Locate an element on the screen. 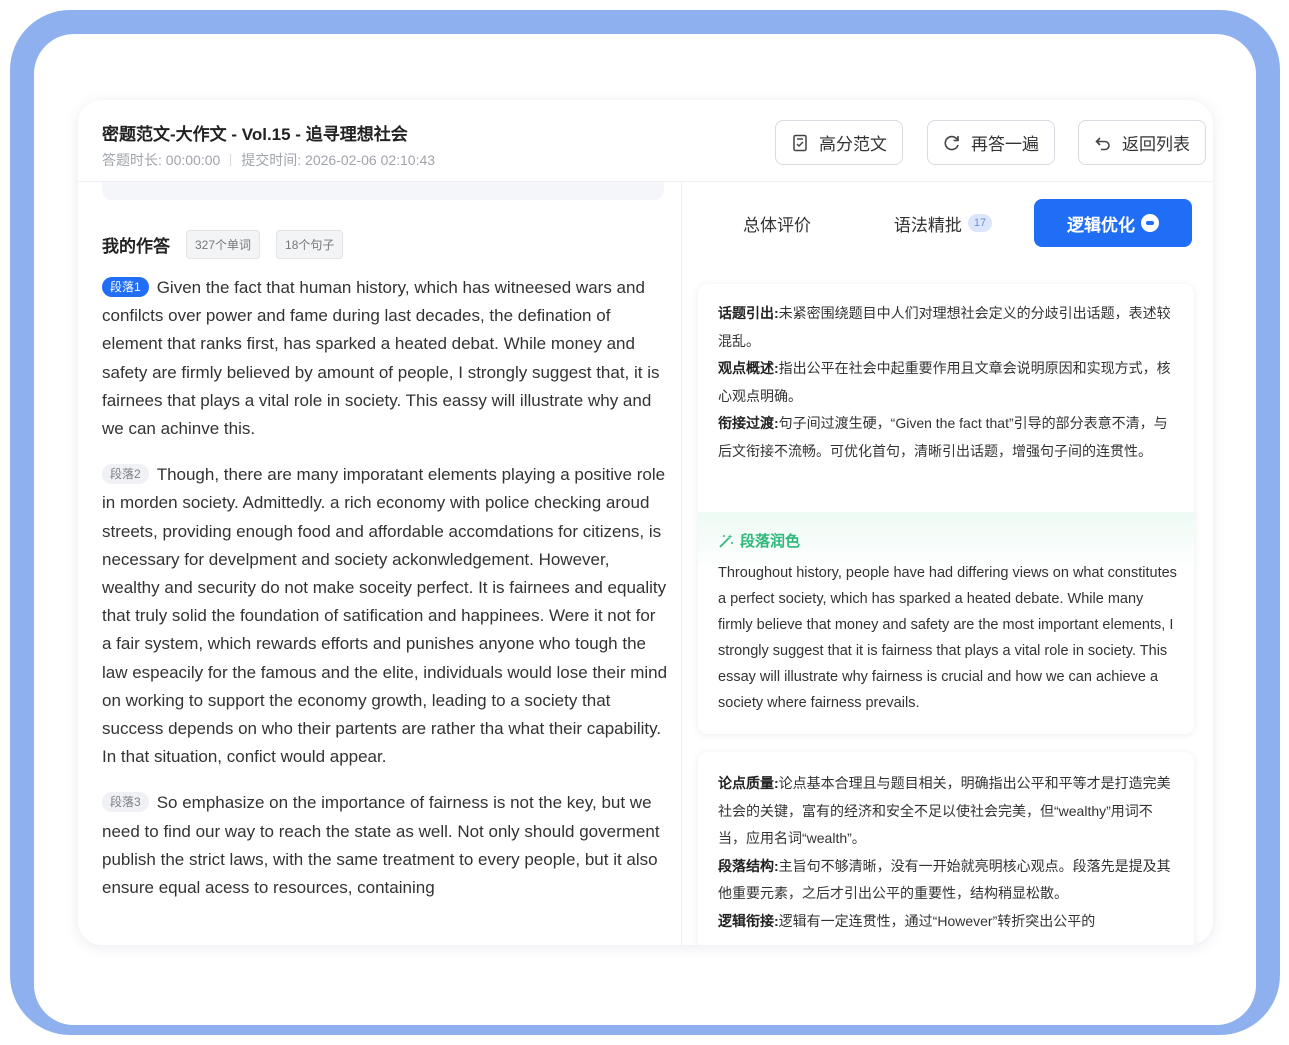 This screenshot has width=1289, height=1045. polish-title-text: 段落润色 is located at coordinates (770, 541).